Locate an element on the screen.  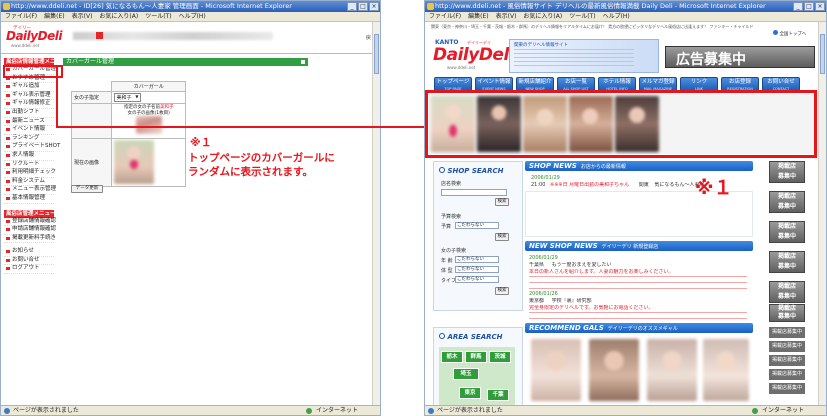
sidebar-item-menu-display: メニュー表示管理 is located at coordinates (30, 190).